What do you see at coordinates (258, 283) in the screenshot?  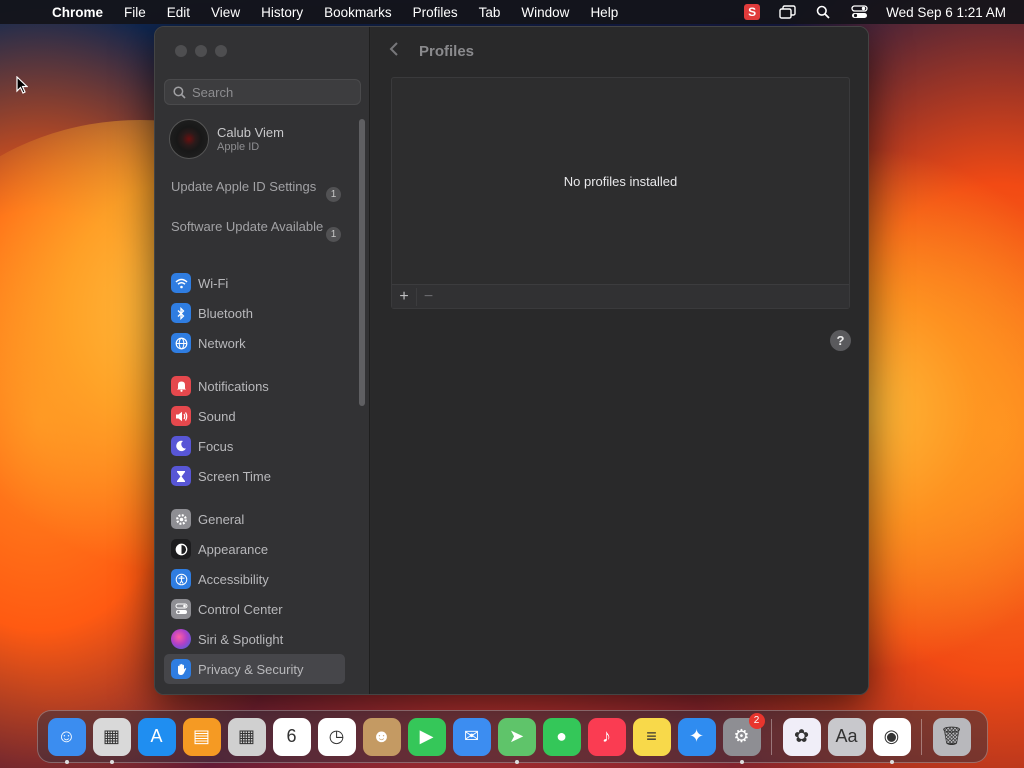 I see `sidebar-item-wifi: Wi-Fi` at bounding box center [258, 283].